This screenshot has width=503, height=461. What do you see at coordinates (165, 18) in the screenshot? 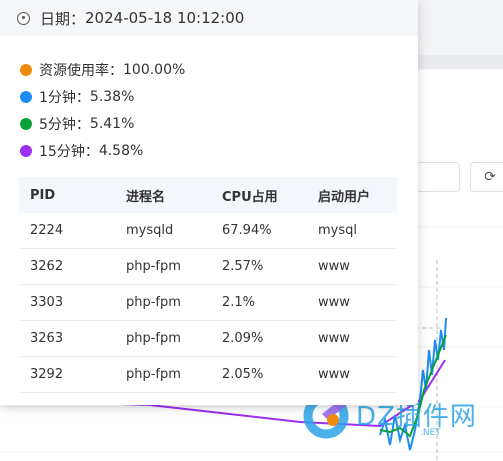
I see `date-value: 2024-05-18 10:12:00` at bounding box center [165, 18].